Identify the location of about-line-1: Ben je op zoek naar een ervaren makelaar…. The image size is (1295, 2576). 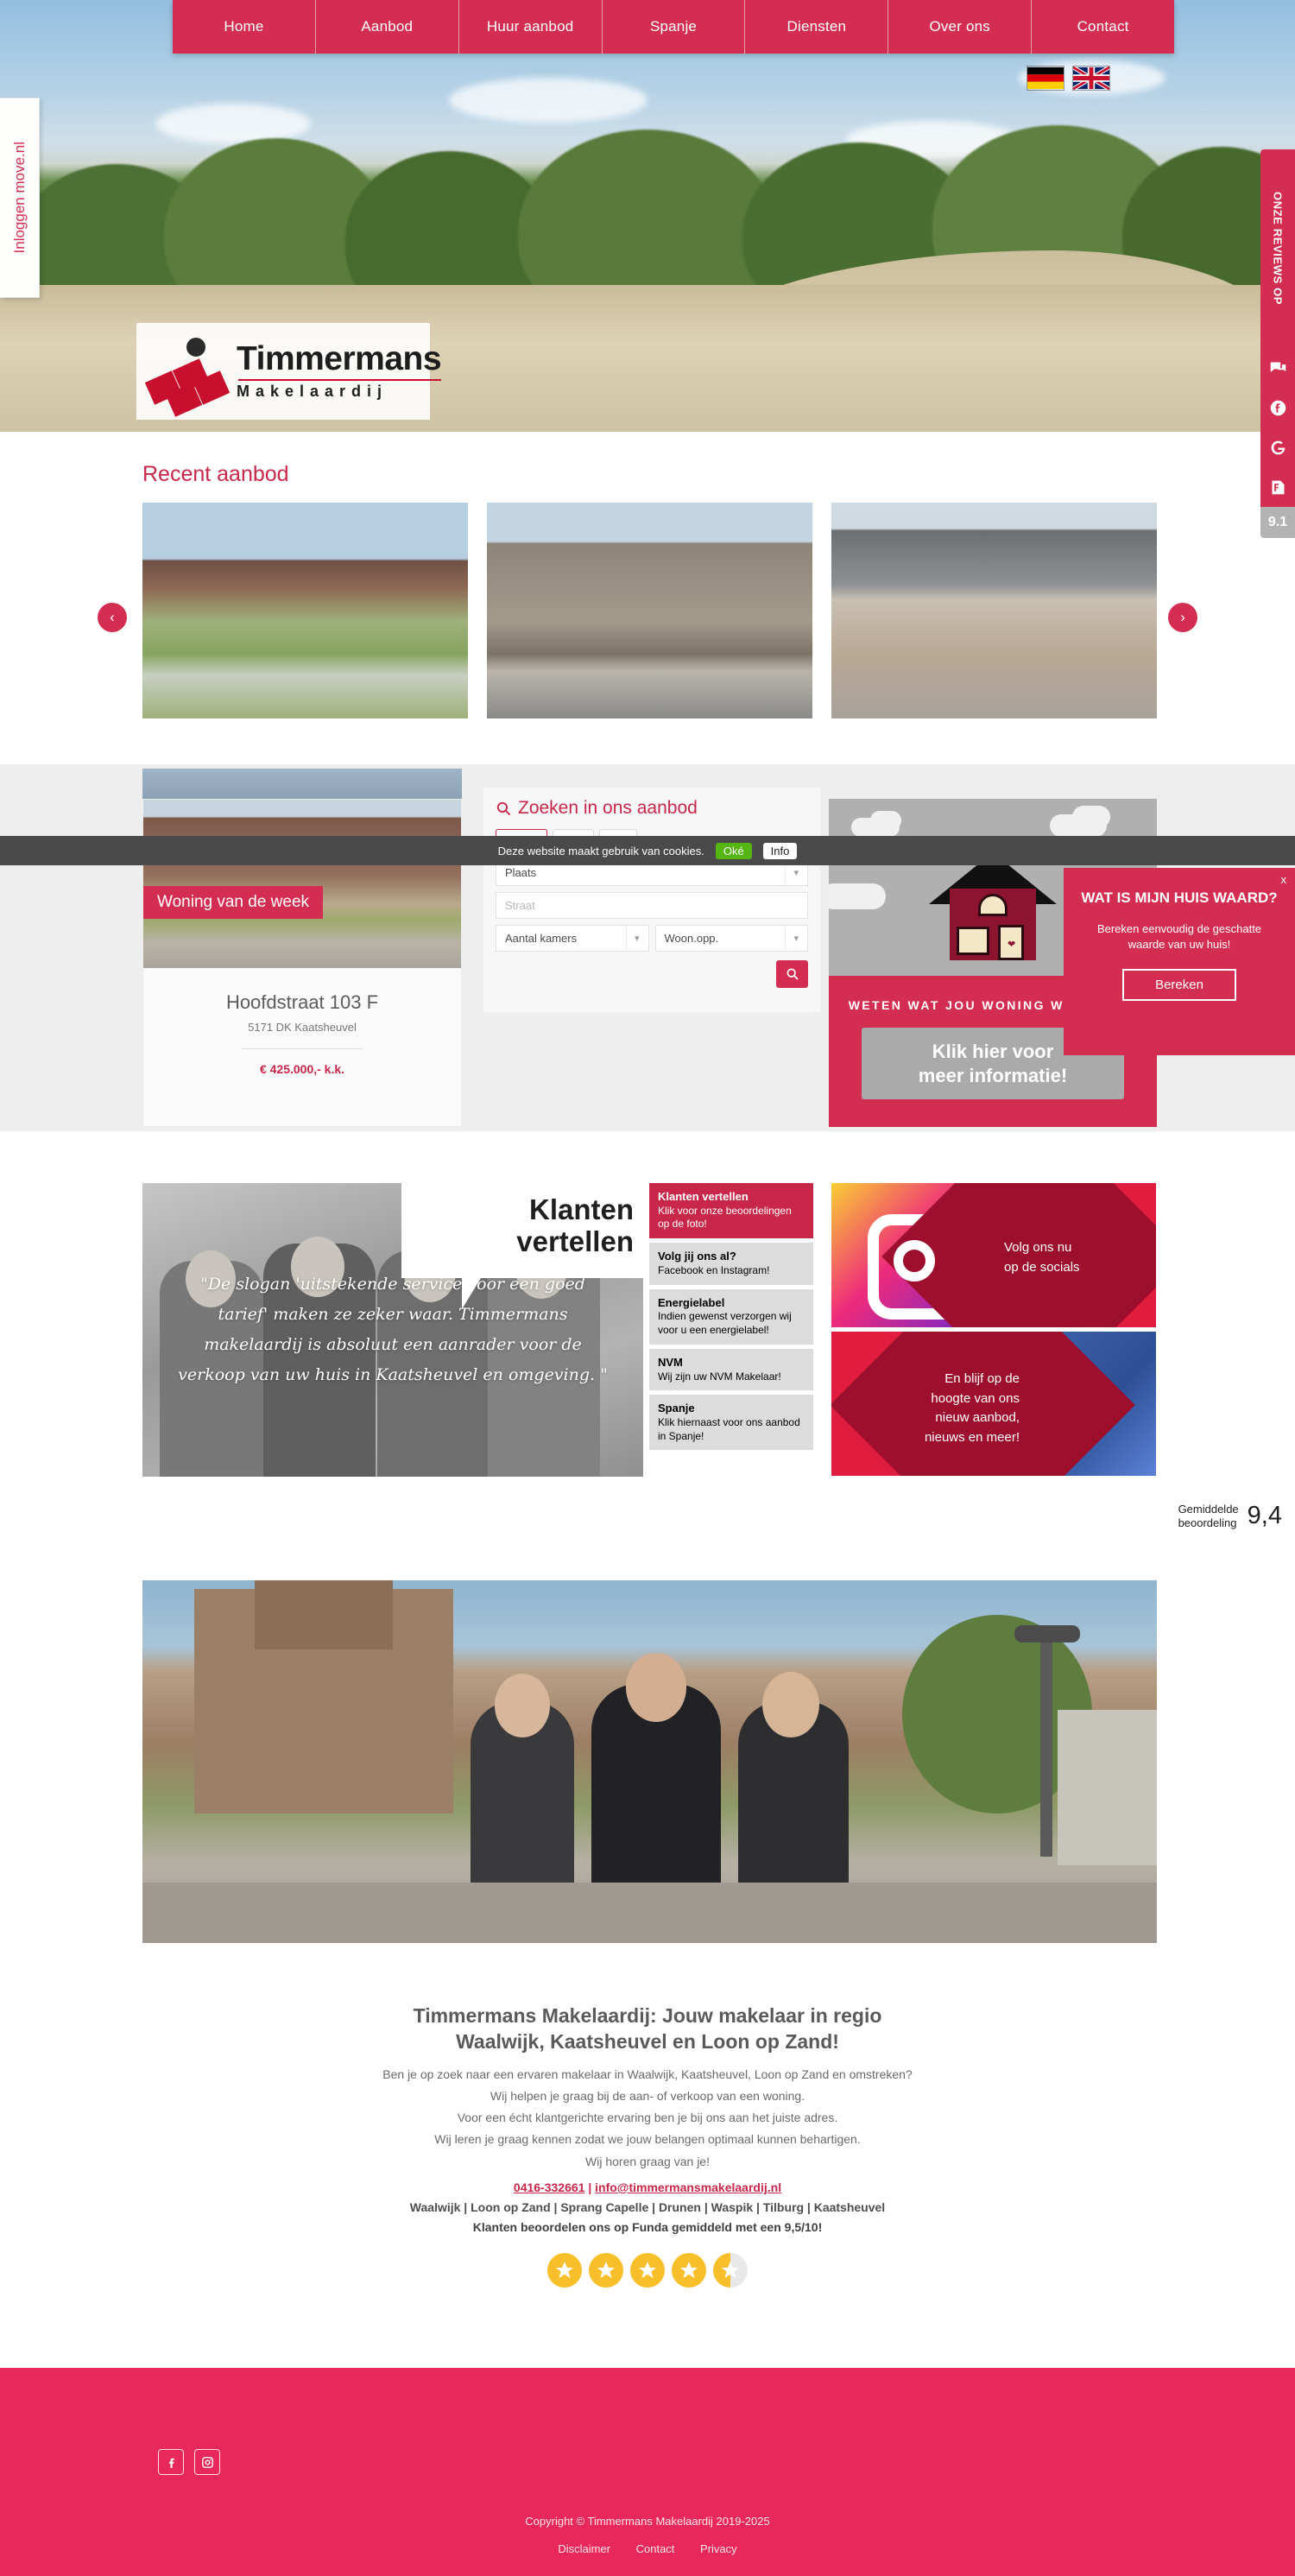
(647, 2073).